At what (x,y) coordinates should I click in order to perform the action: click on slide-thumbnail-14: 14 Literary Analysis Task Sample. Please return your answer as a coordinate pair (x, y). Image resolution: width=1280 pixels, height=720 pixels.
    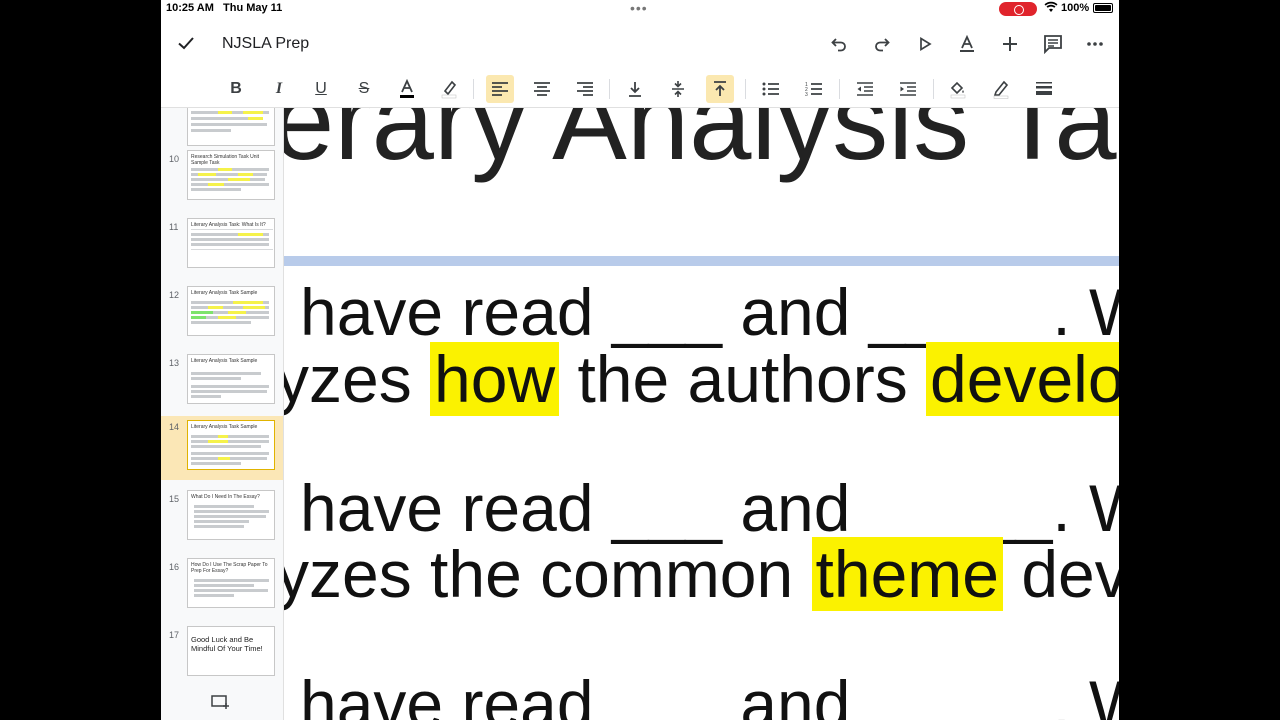
    Looking at the image, I should click on (222, 448).